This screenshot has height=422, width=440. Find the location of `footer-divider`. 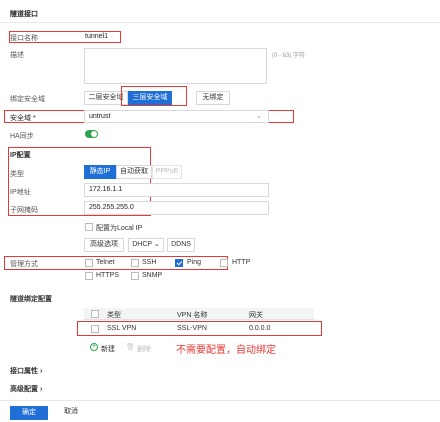

footer-divider is located at coordinates (220, 400).